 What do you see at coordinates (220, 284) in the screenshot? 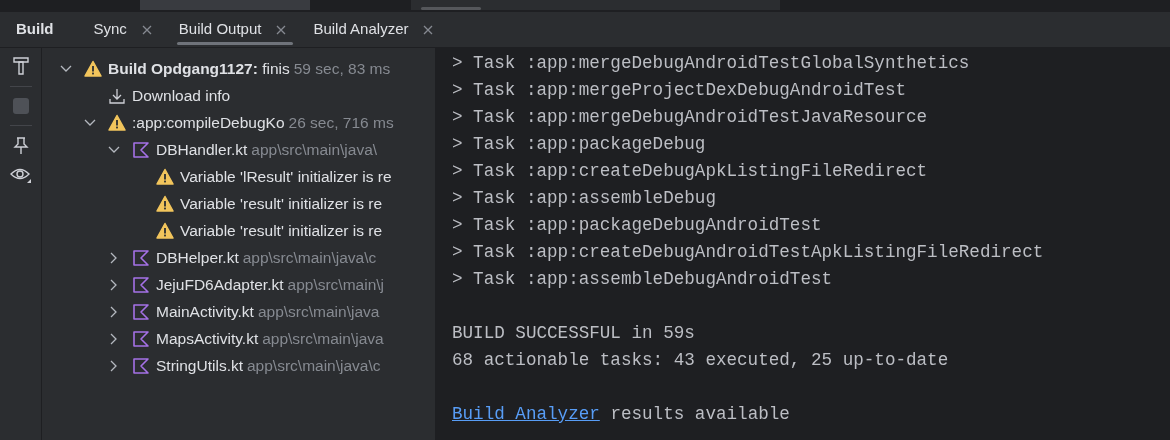
I see `tree-item-label: JejuFD6Adapter.kt` at bounding box center [220, 284].